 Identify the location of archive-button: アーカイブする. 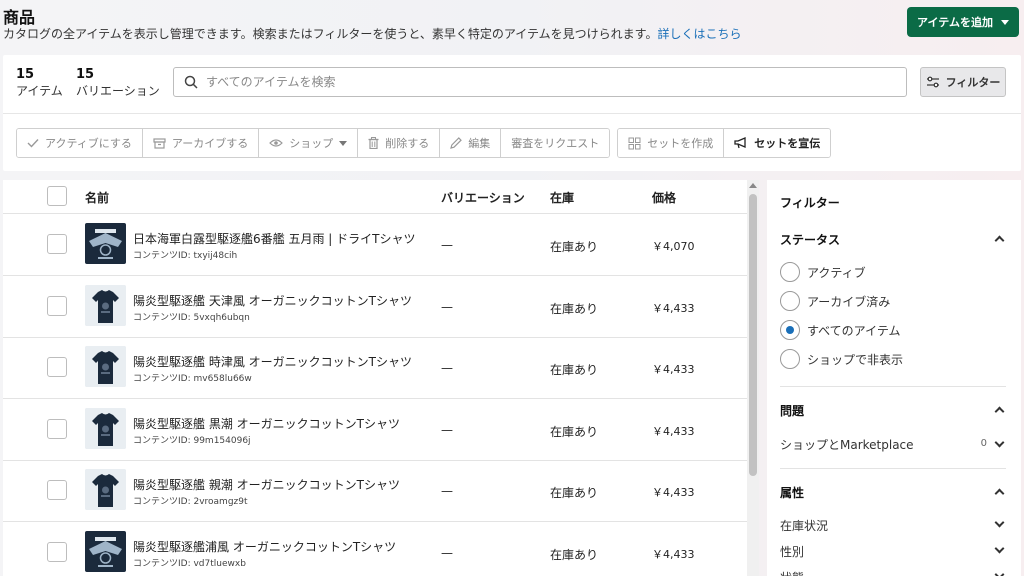
(201, 143).